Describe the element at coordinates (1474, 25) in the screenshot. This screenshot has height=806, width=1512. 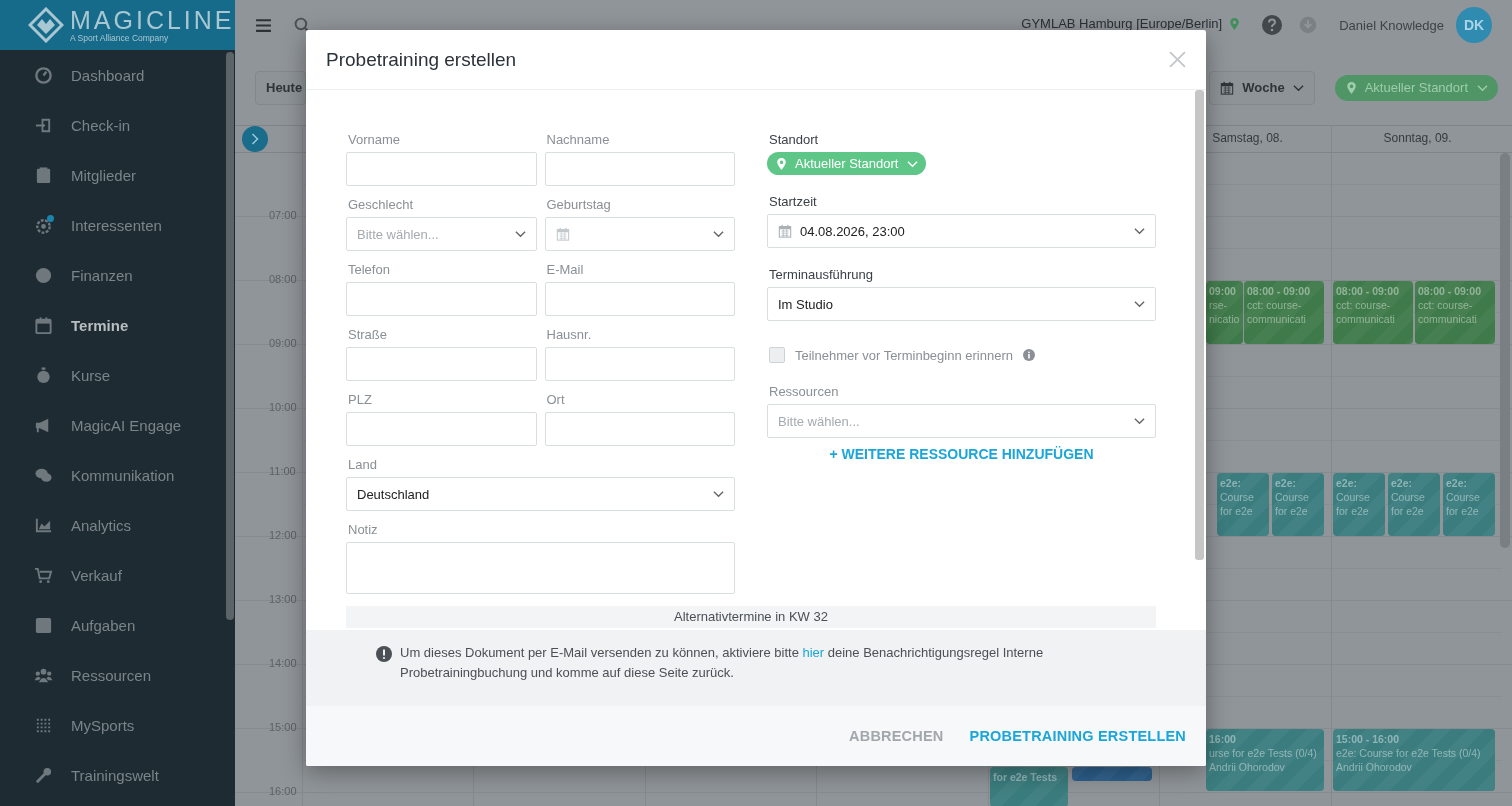
I see `avatar: DK` at that location.